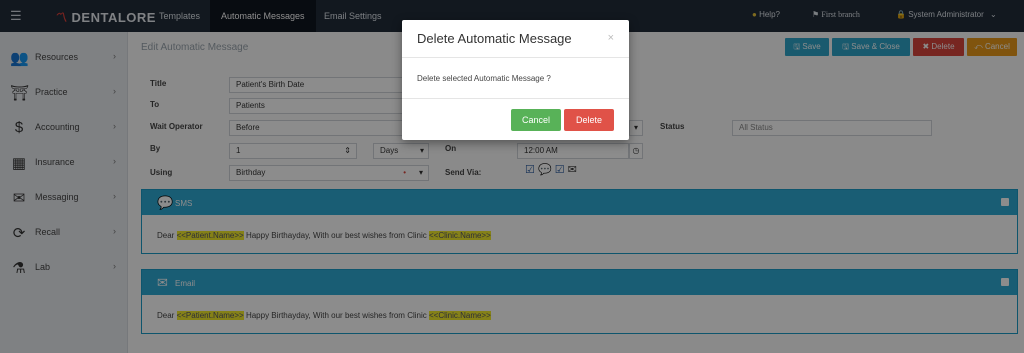  I want to click on close-icon: ×, so click(611, 38).